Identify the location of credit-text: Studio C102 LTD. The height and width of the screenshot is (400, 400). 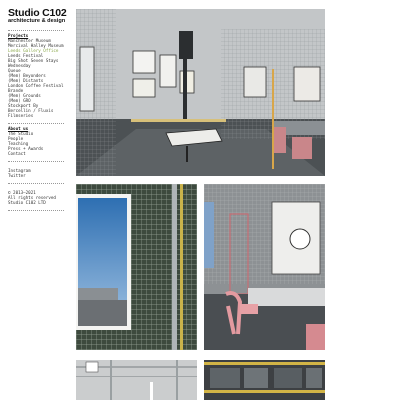
(27, 202).